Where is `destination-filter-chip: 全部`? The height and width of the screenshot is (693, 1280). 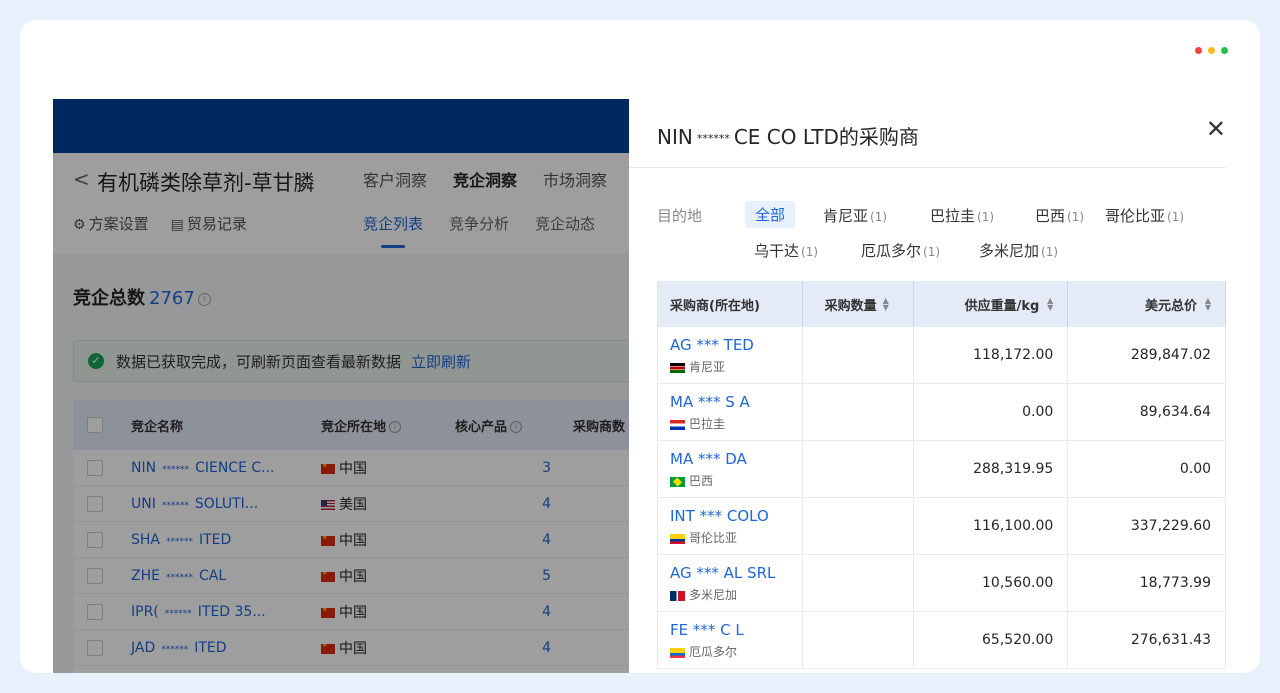 destination-filter-chip: 全部 is located at coordinates (770, 214).